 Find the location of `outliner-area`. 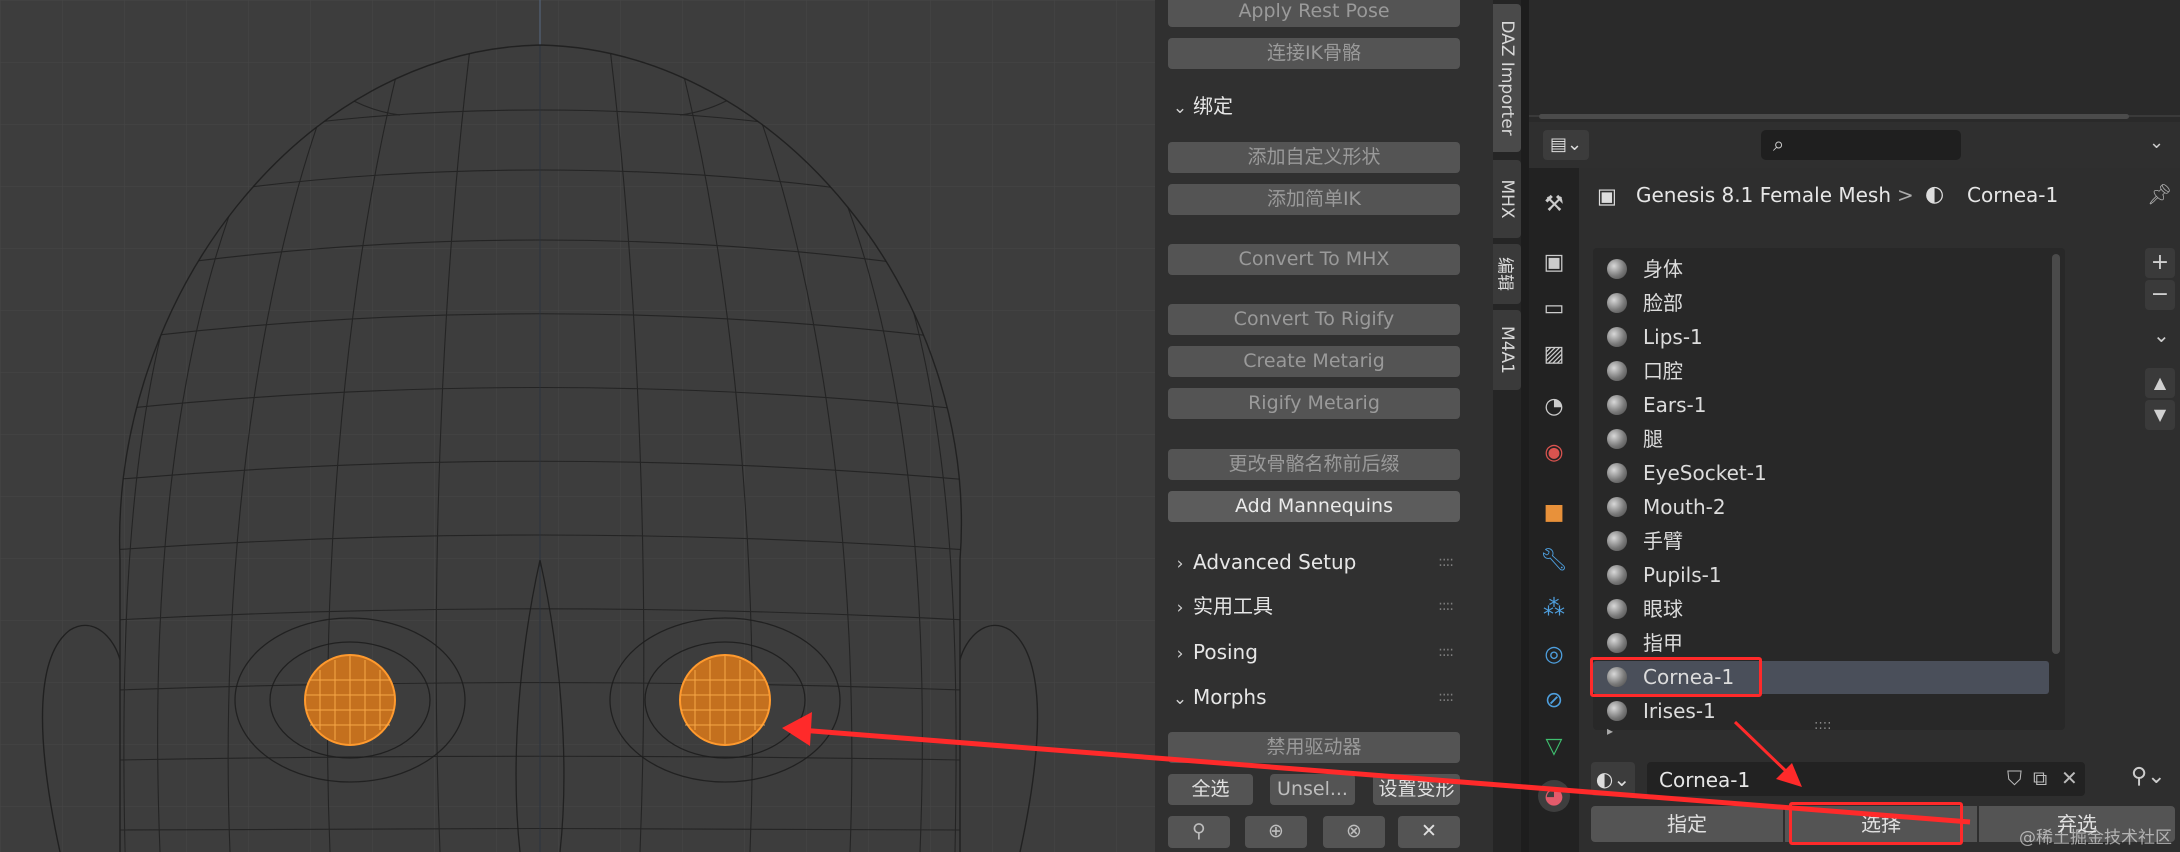

outliner-area is located at coordinates (1854, 61).